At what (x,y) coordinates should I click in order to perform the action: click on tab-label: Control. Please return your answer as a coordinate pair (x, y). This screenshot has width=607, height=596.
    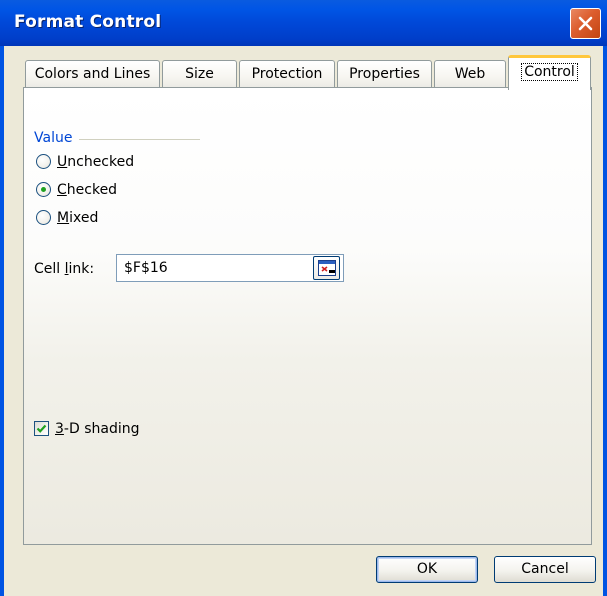
    Looking at the image, I should click on (549, 72).